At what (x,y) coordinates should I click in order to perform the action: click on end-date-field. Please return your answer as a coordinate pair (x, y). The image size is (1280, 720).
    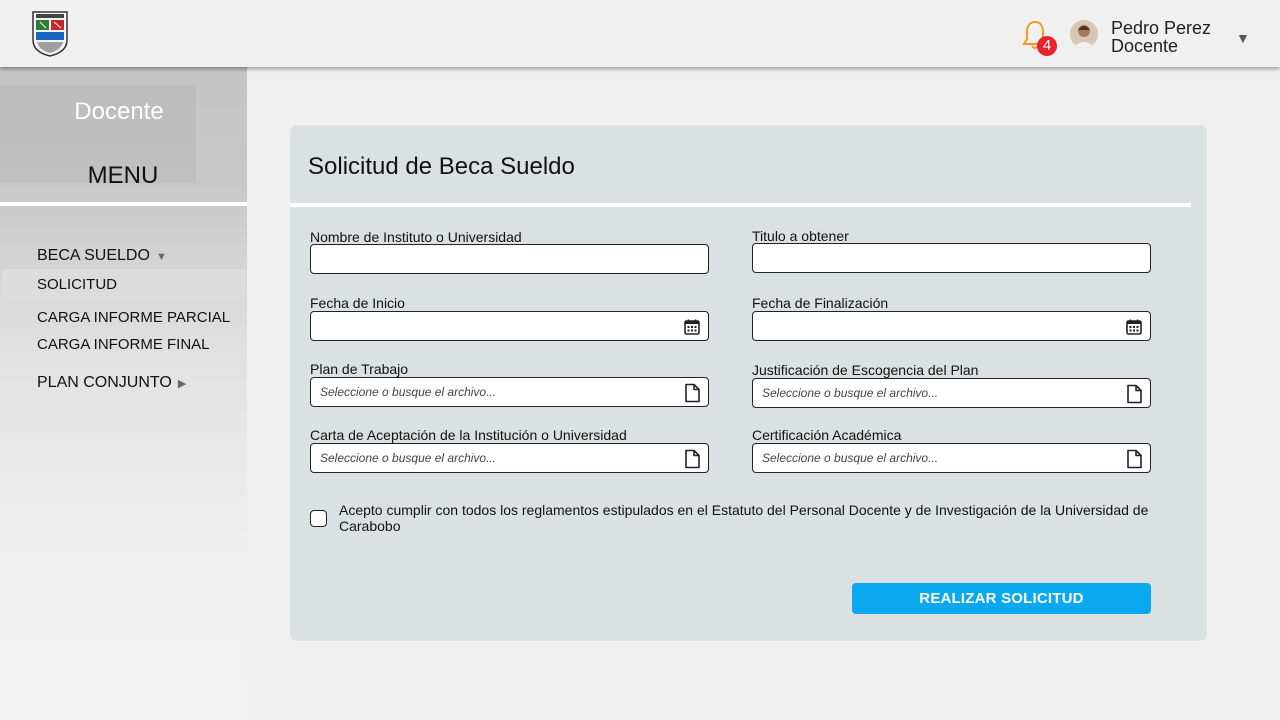
    Looking at the image, I should click on (951, 326).